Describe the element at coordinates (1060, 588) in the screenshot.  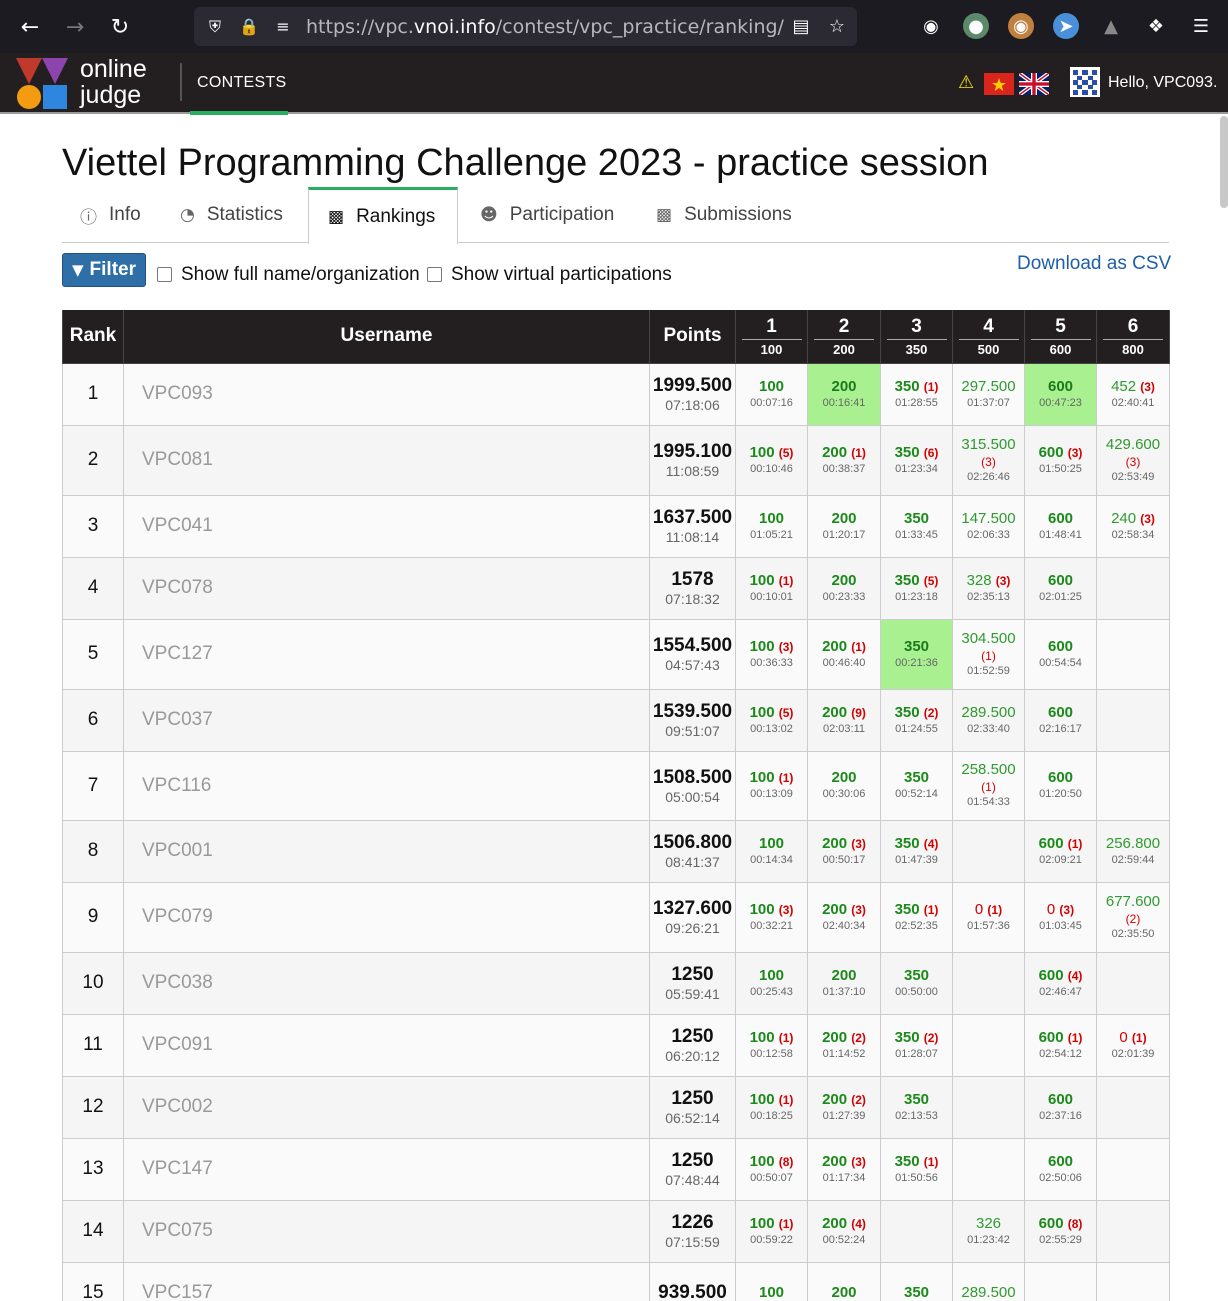
I see `problem-cell: 600 02:01:25` at that location.